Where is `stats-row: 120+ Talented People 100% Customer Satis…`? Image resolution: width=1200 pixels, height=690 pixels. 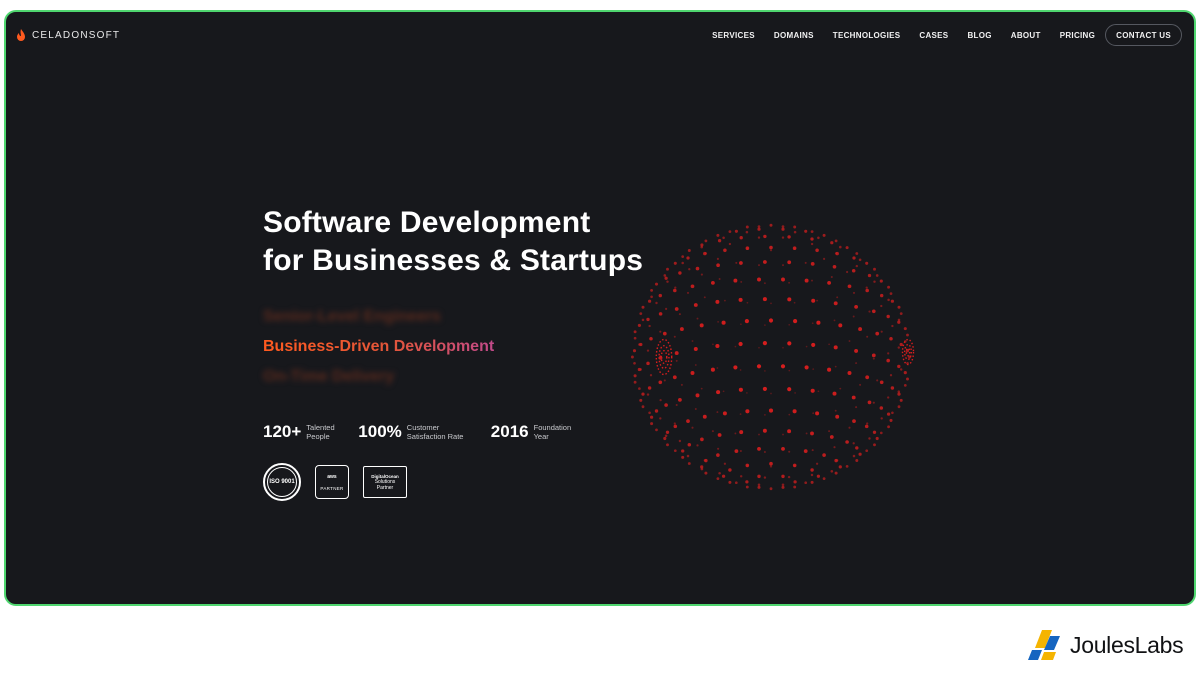
stats-row: 120+ Talented People 100% Customer Satis… is located at coordinates (431, 432).